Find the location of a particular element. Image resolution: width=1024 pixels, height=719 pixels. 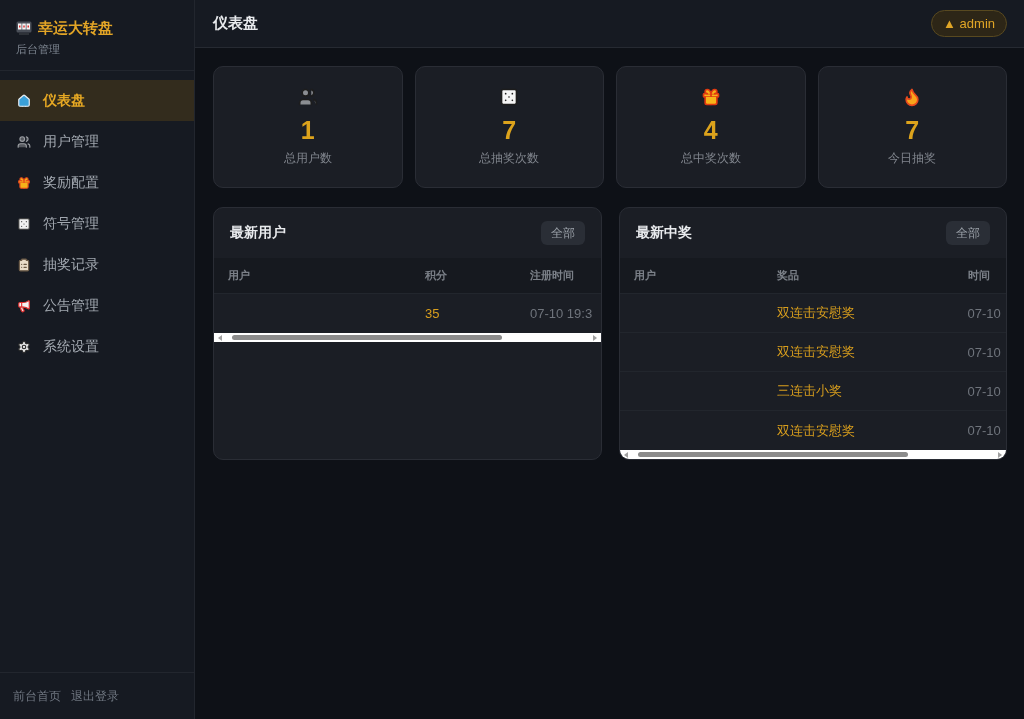

settings-icon is located at coordinates (24, 346).